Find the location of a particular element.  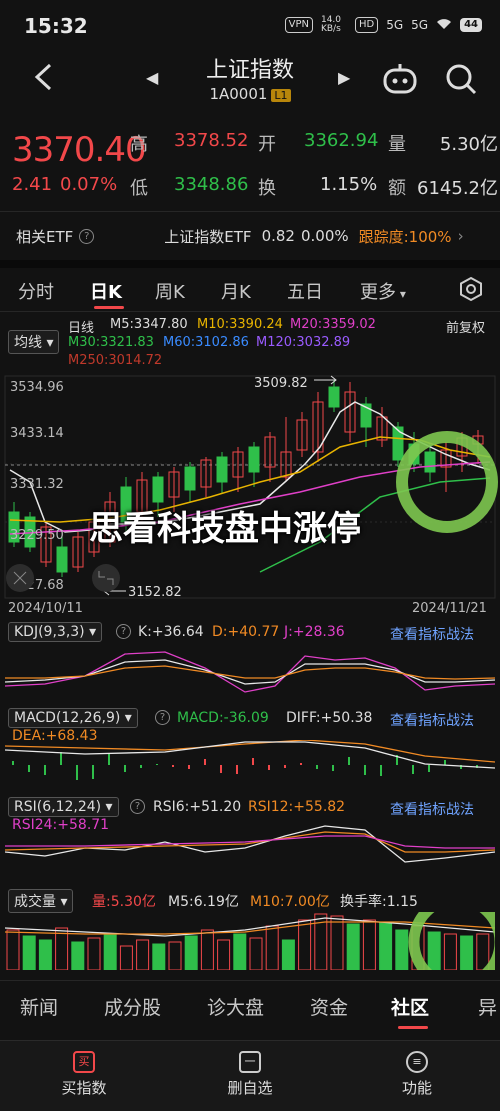

peak-label: 3509.82 is located at coordinates (281, 383).